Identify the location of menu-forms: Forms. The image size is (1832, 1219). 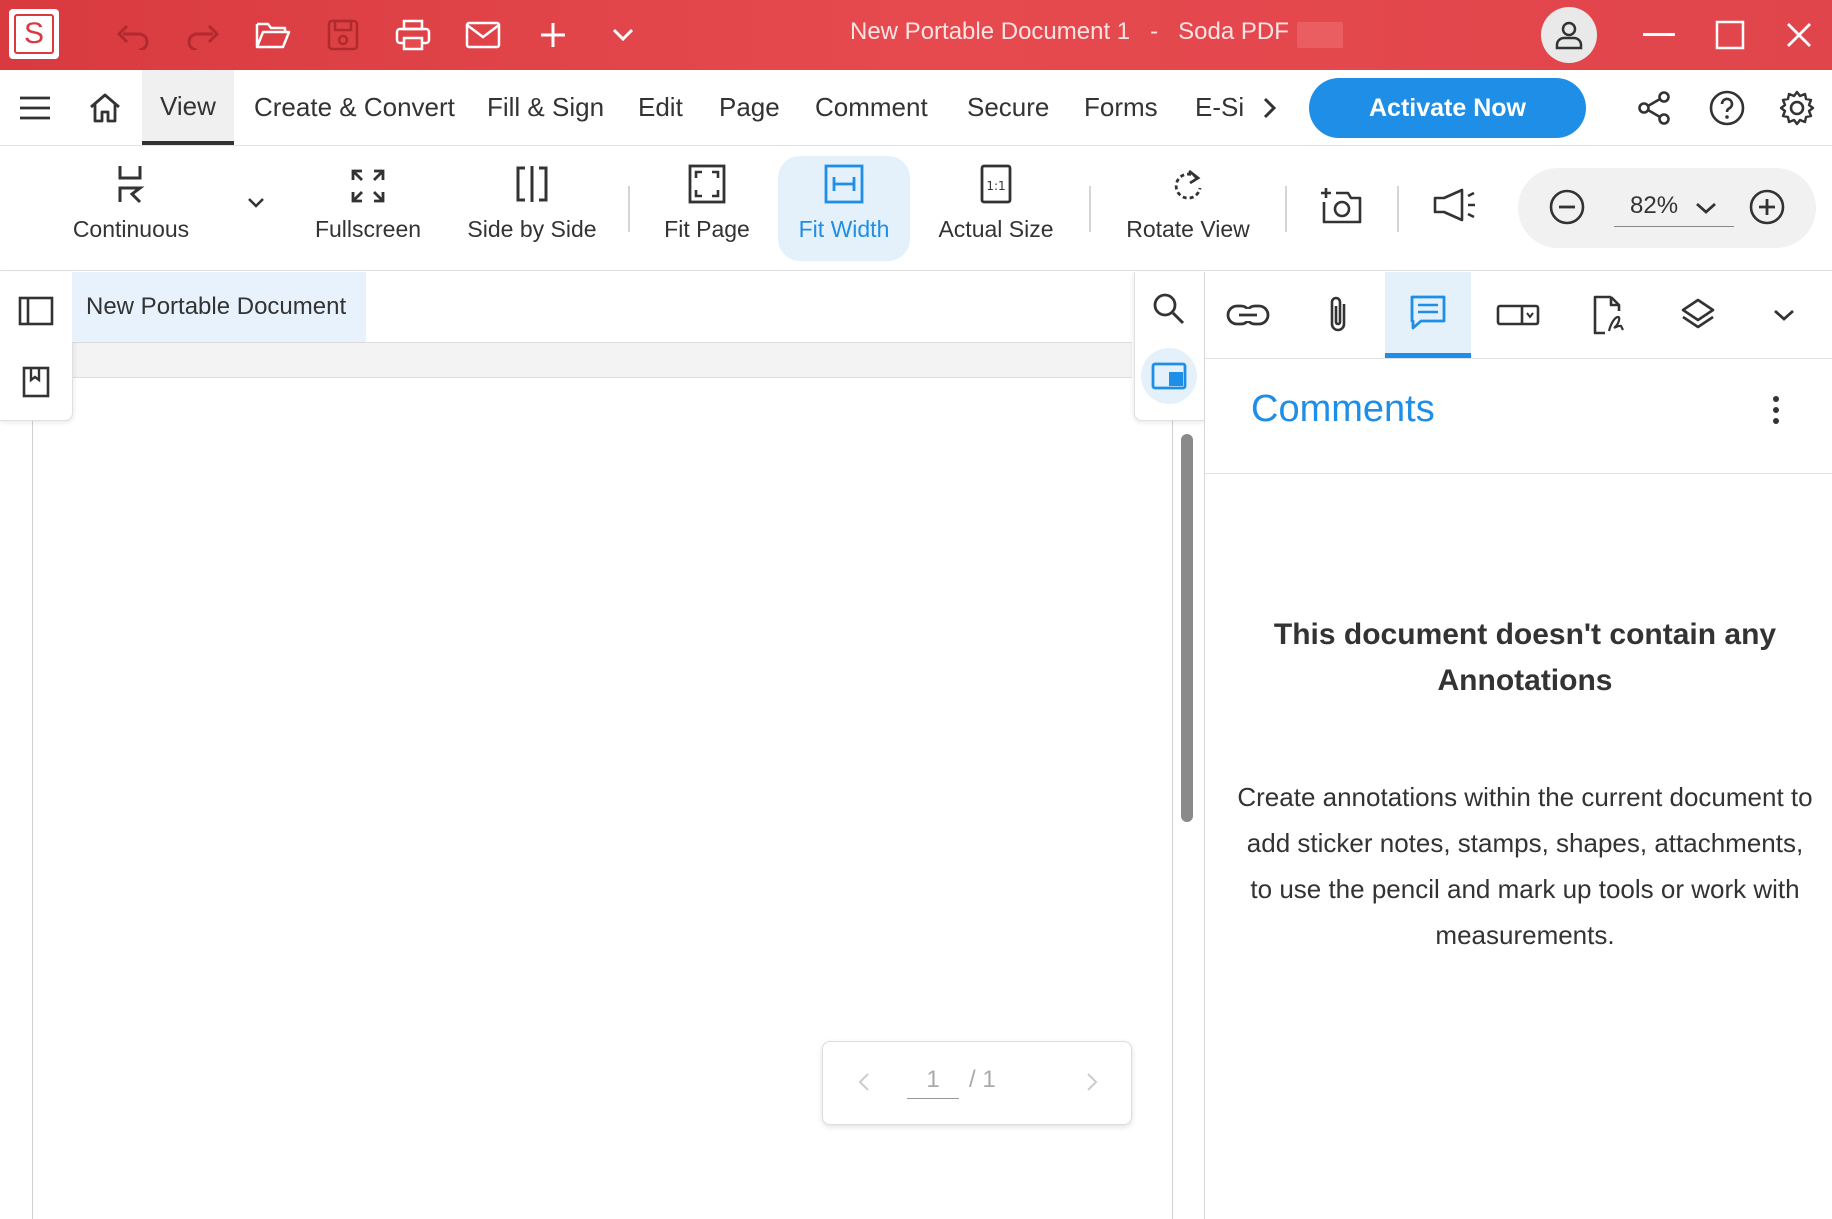
(1121, 107).